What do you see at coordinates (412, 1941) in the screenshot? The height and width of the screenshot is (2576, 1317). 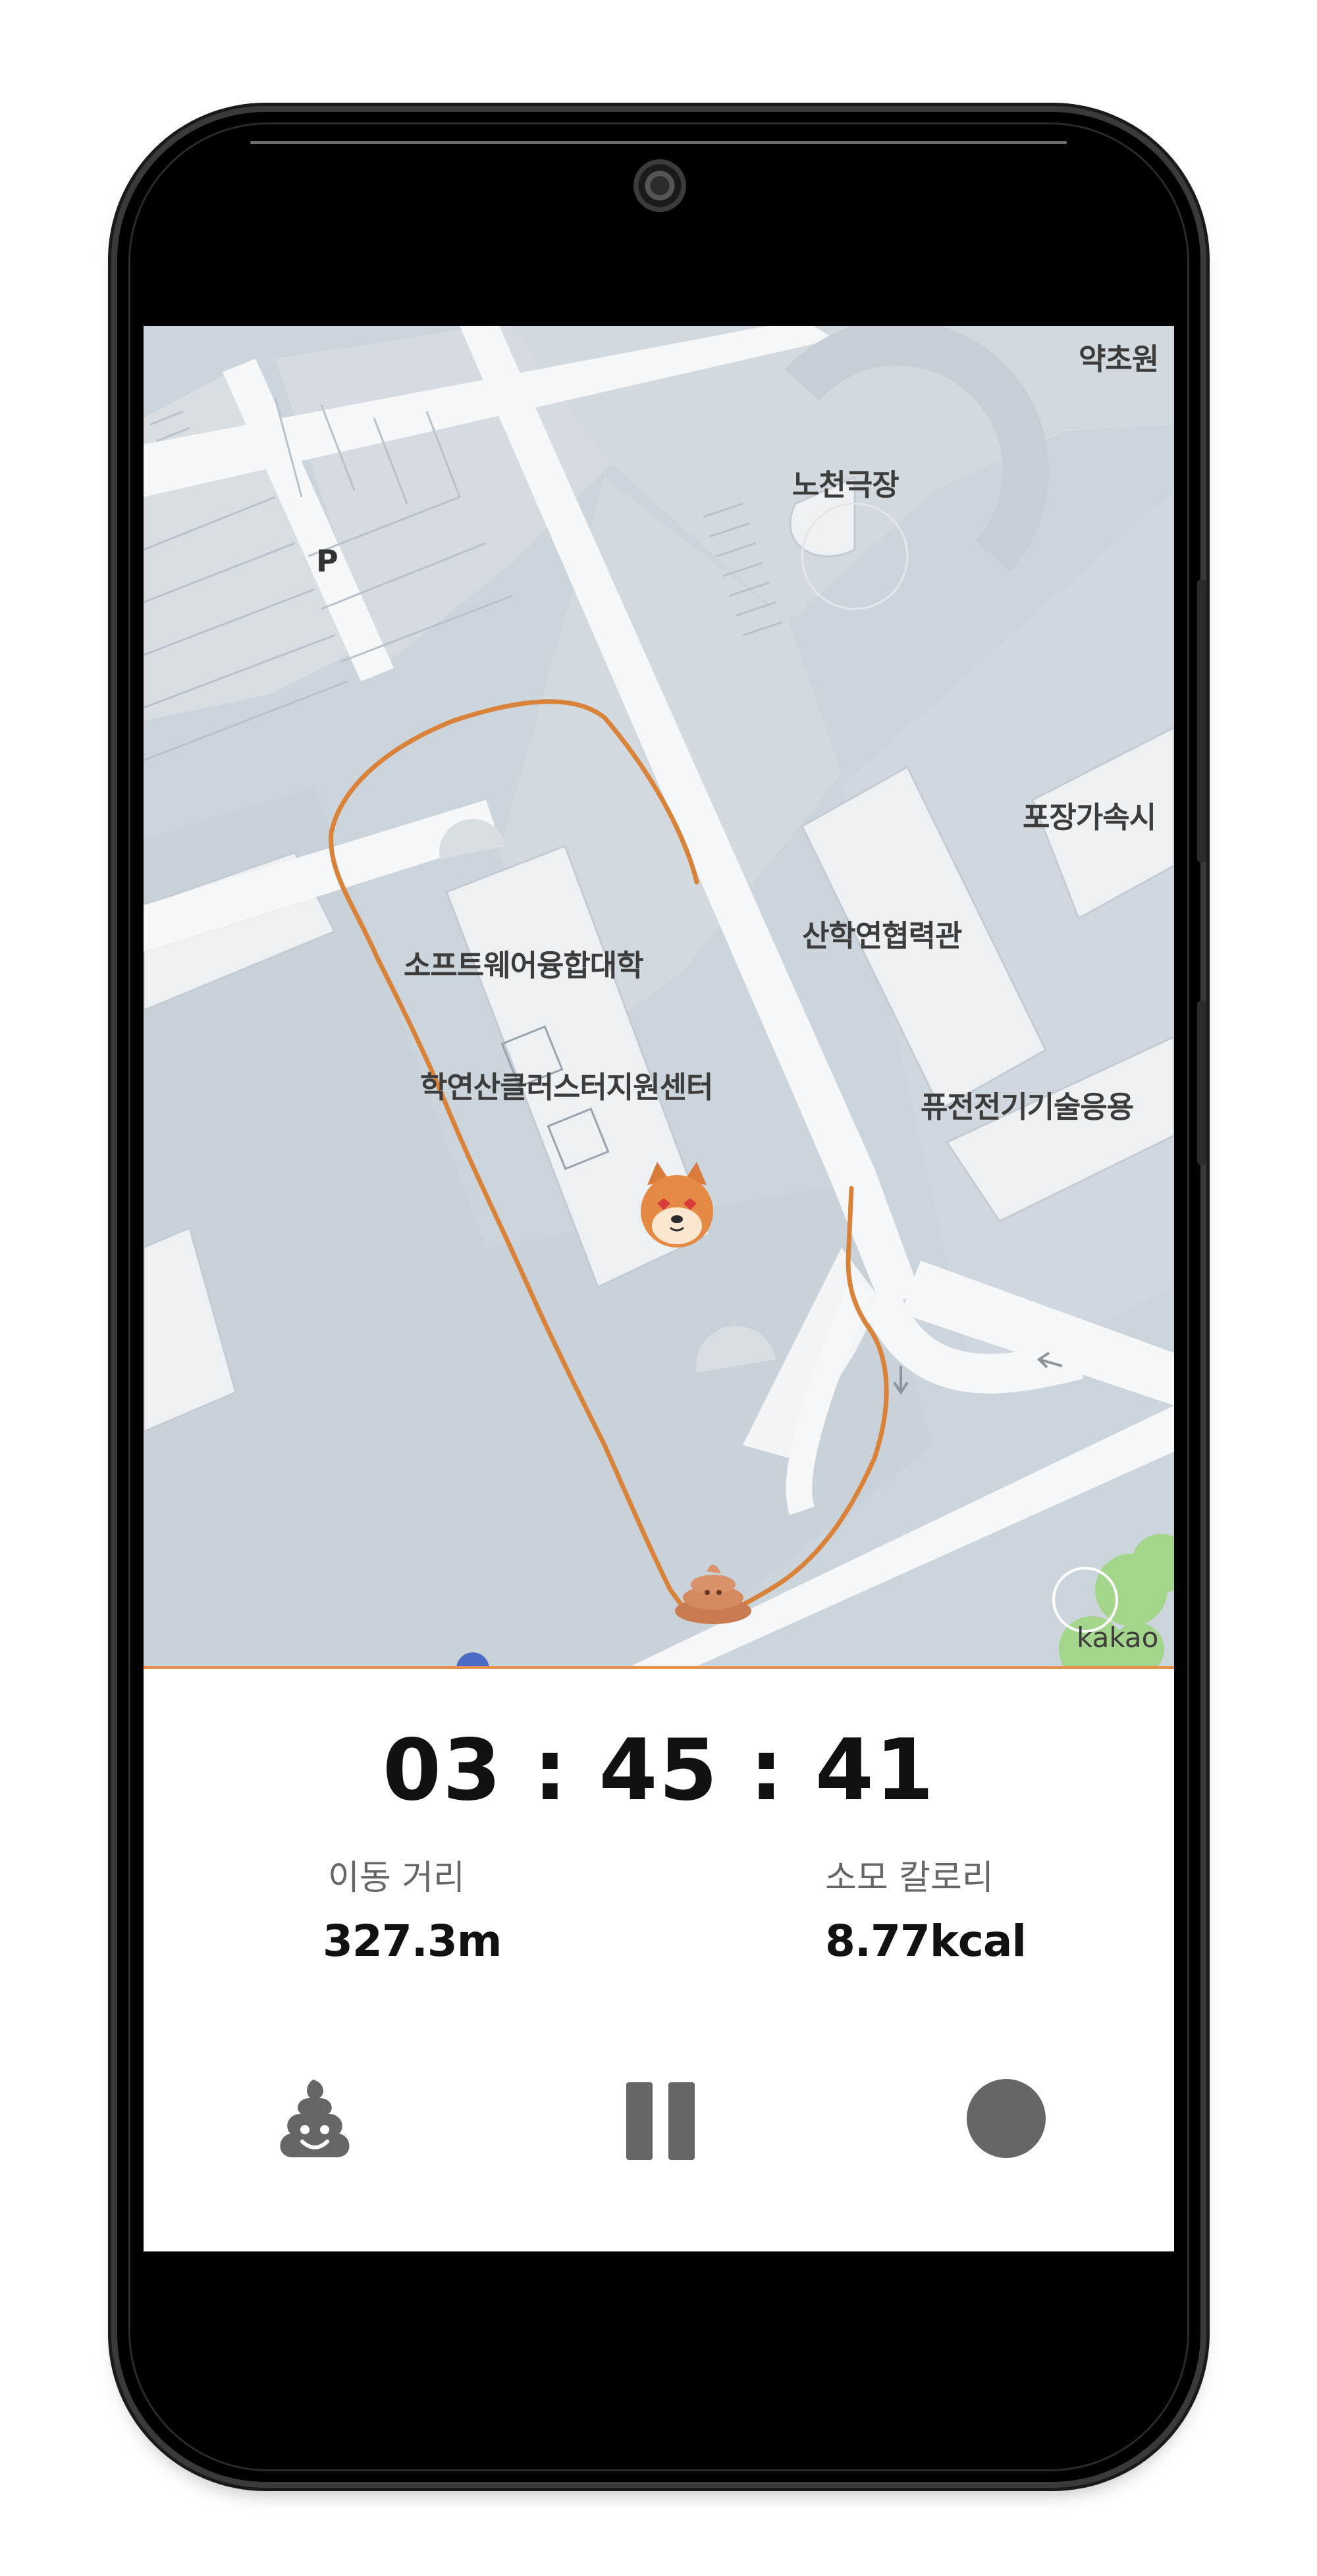 I see `distance-value: 327.3m` at bounding box center [412, 1941].